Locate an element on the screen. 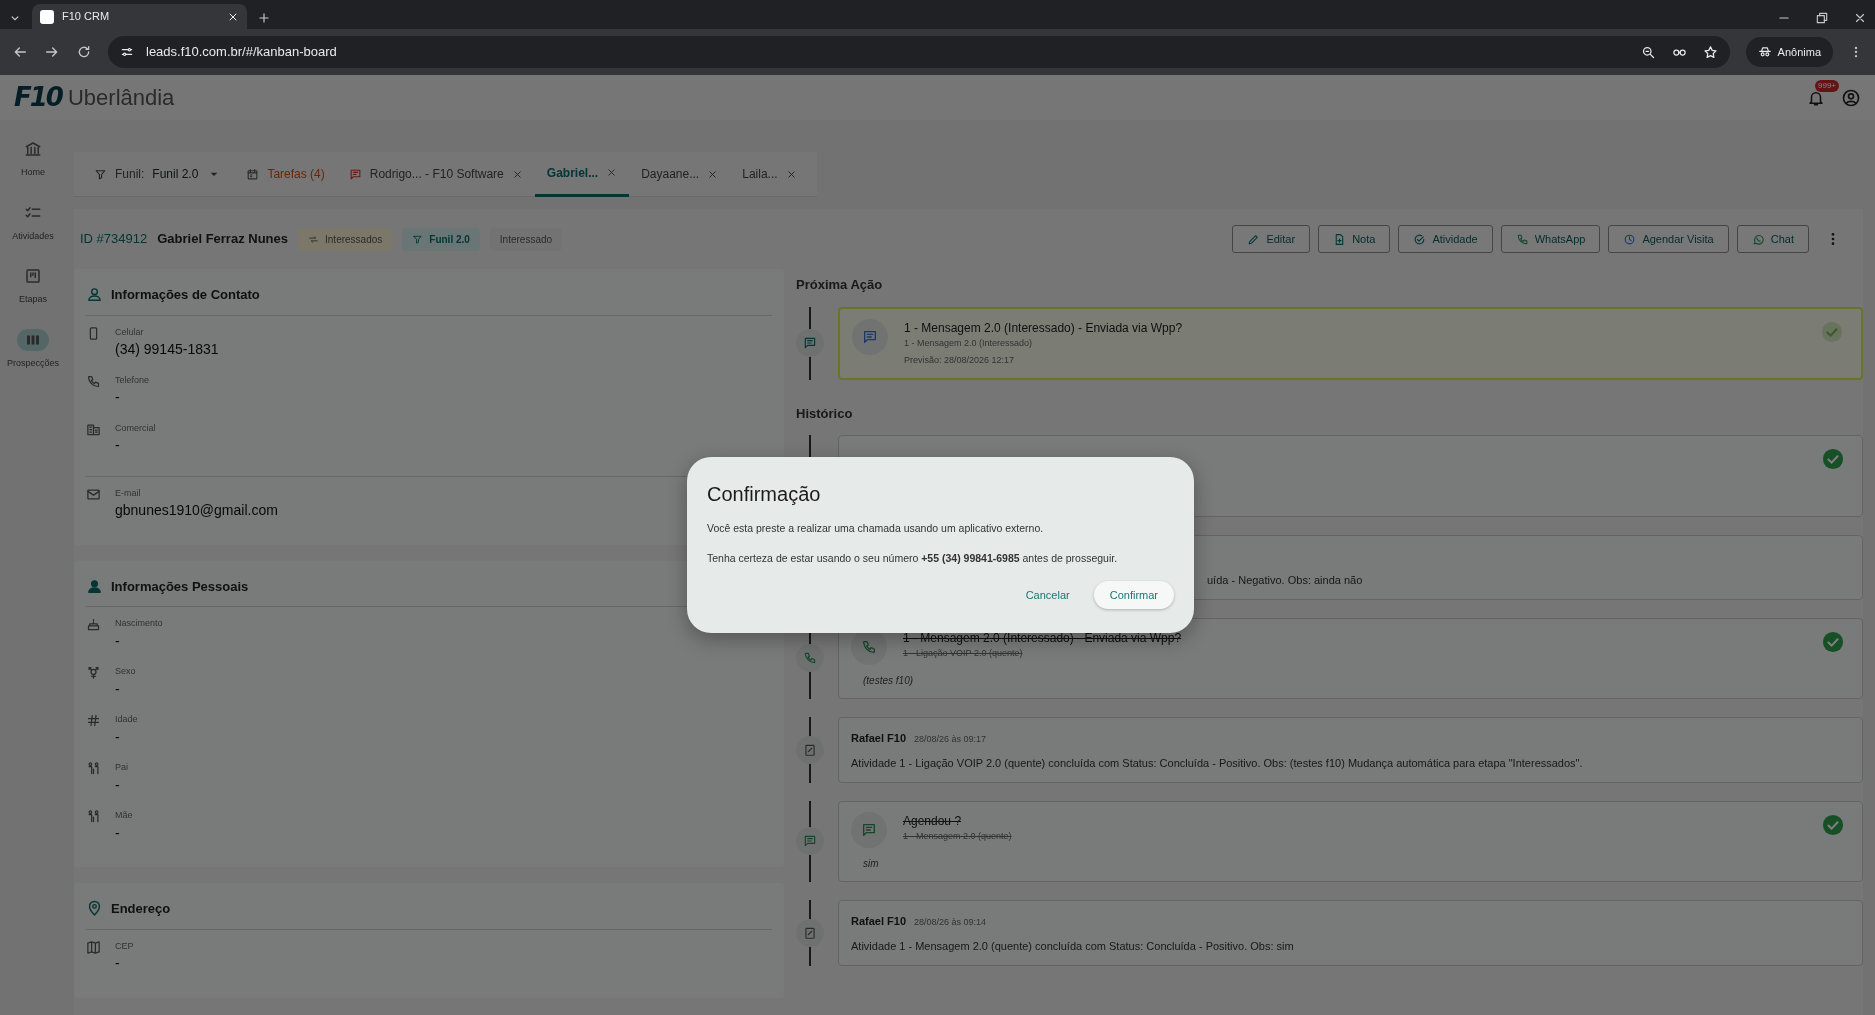  building-icon is located at coordinates (93, 429).